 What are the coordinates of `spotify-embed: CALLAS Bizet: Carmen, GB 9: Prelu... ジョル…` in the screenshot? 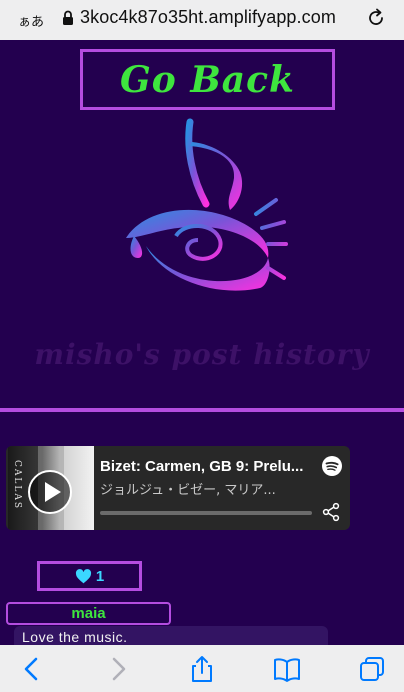 It's located at (178, 488).